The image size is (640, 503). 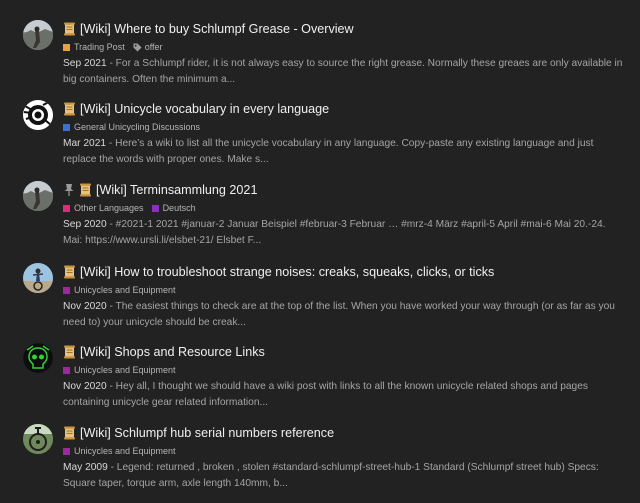 I want to click on user-avatar-bike, so click(x=38, y=439).